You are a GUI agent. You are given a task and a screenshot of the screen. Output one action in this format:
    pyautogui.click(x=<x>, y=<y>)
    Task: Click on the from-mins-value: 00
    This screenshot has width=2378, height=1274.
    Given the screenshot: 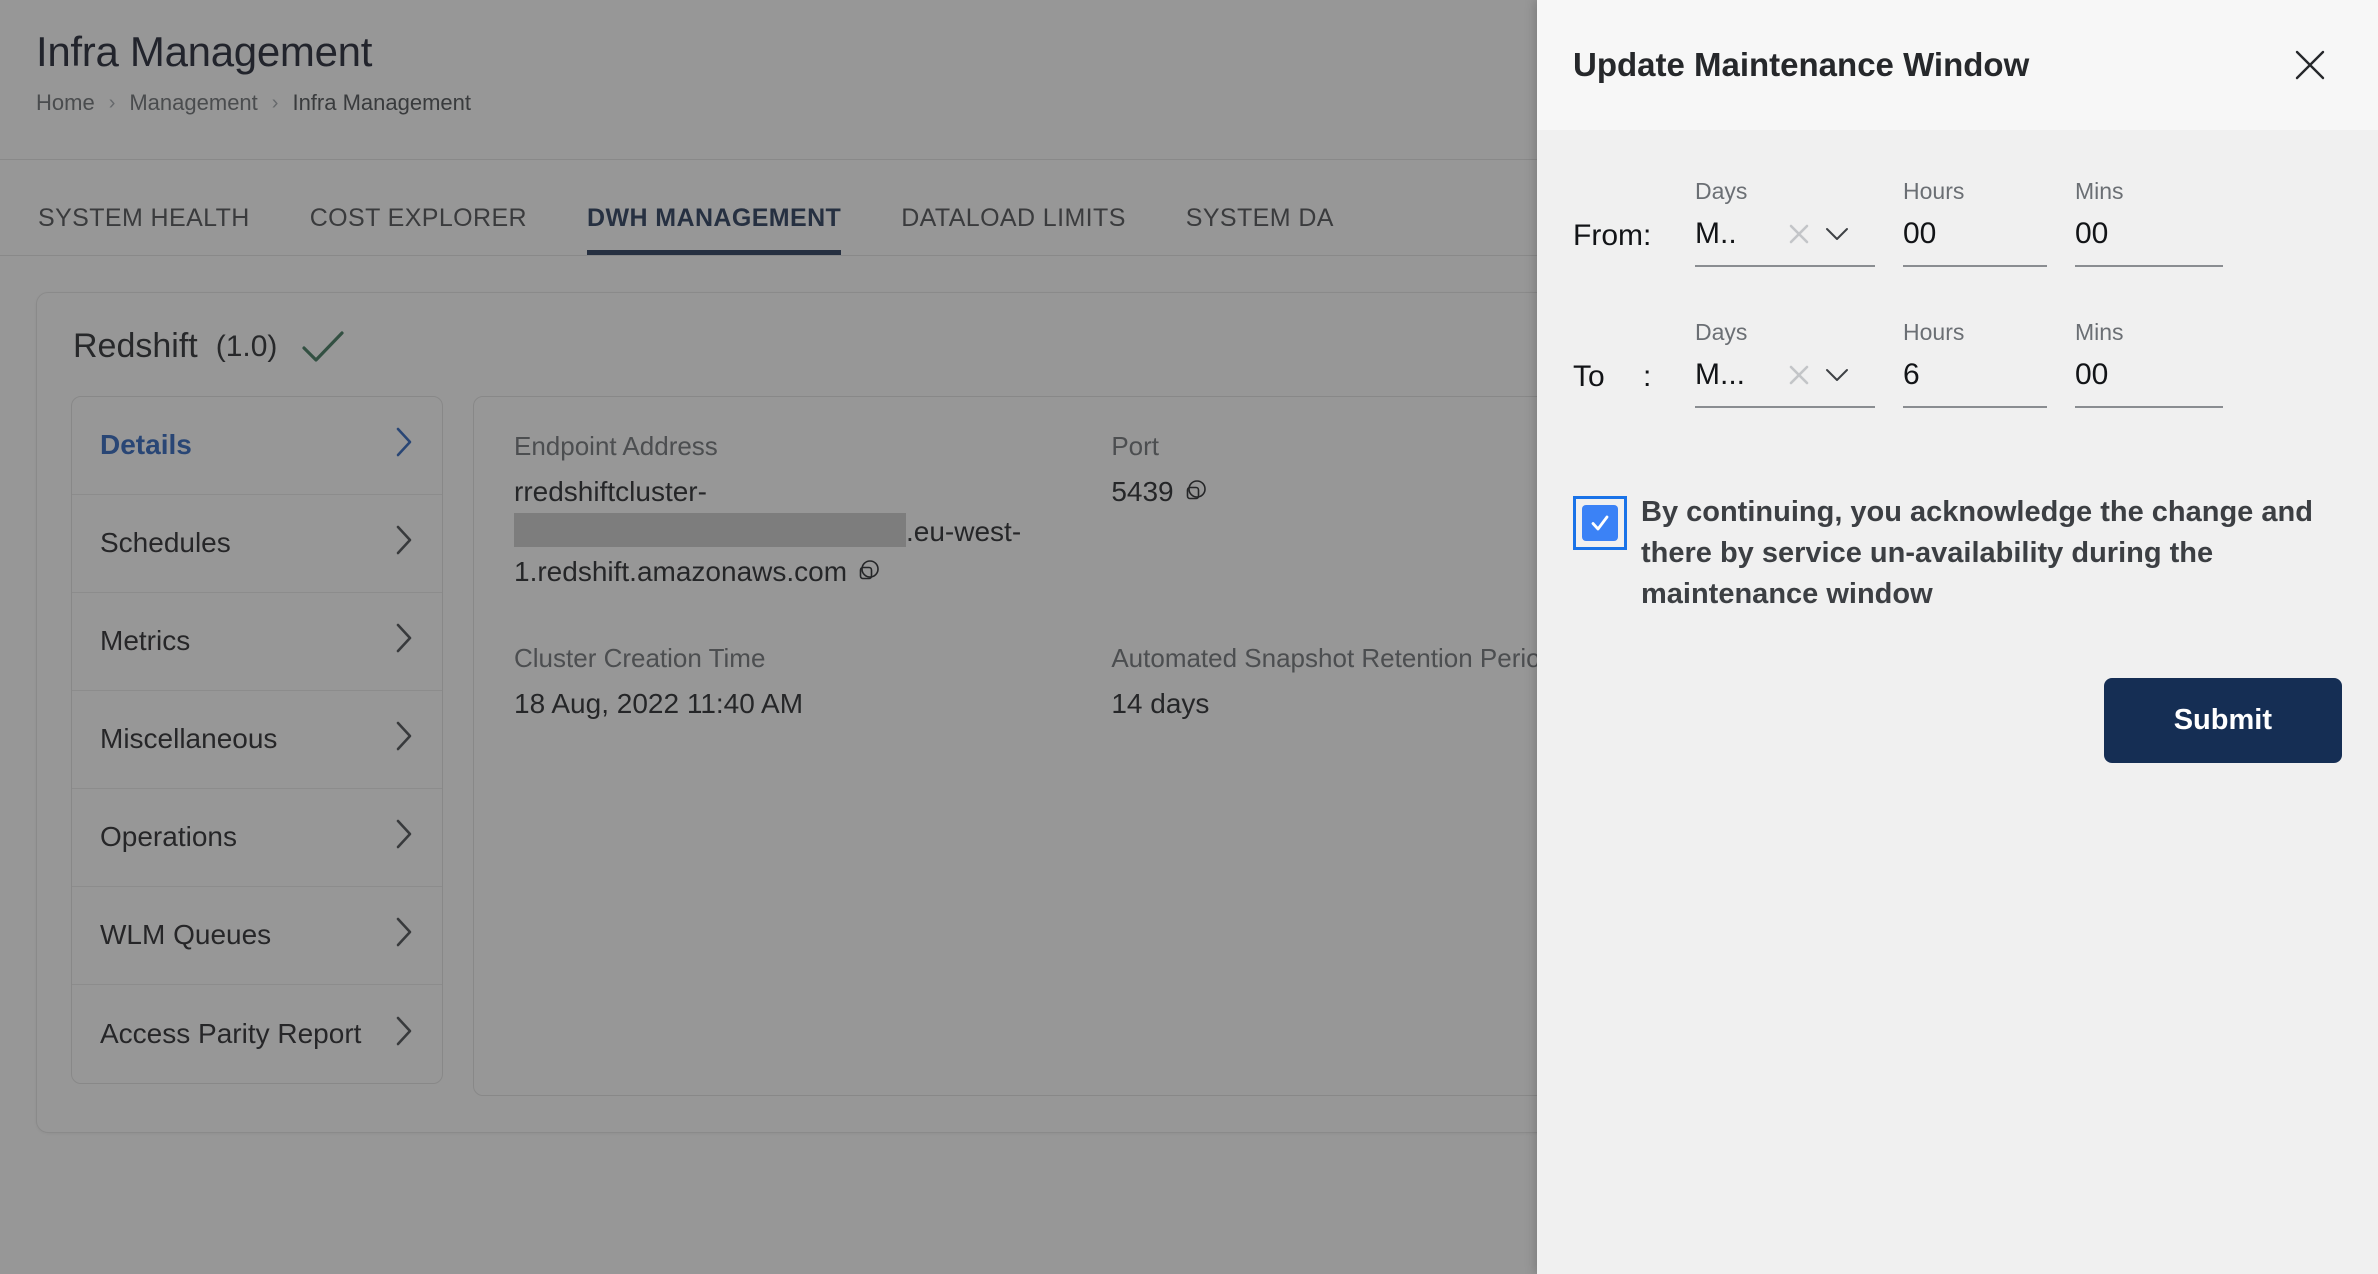 What is the action you would take?
    pyautogui.click(x=2092, y=233)
    